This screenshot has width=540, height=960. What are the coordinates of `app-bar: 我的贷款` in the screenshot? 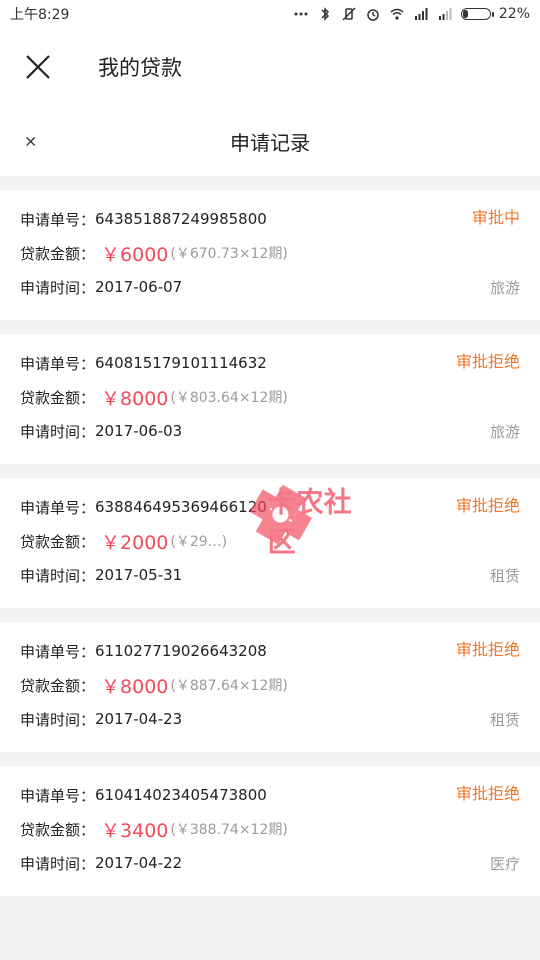 It's located at (270, 67).